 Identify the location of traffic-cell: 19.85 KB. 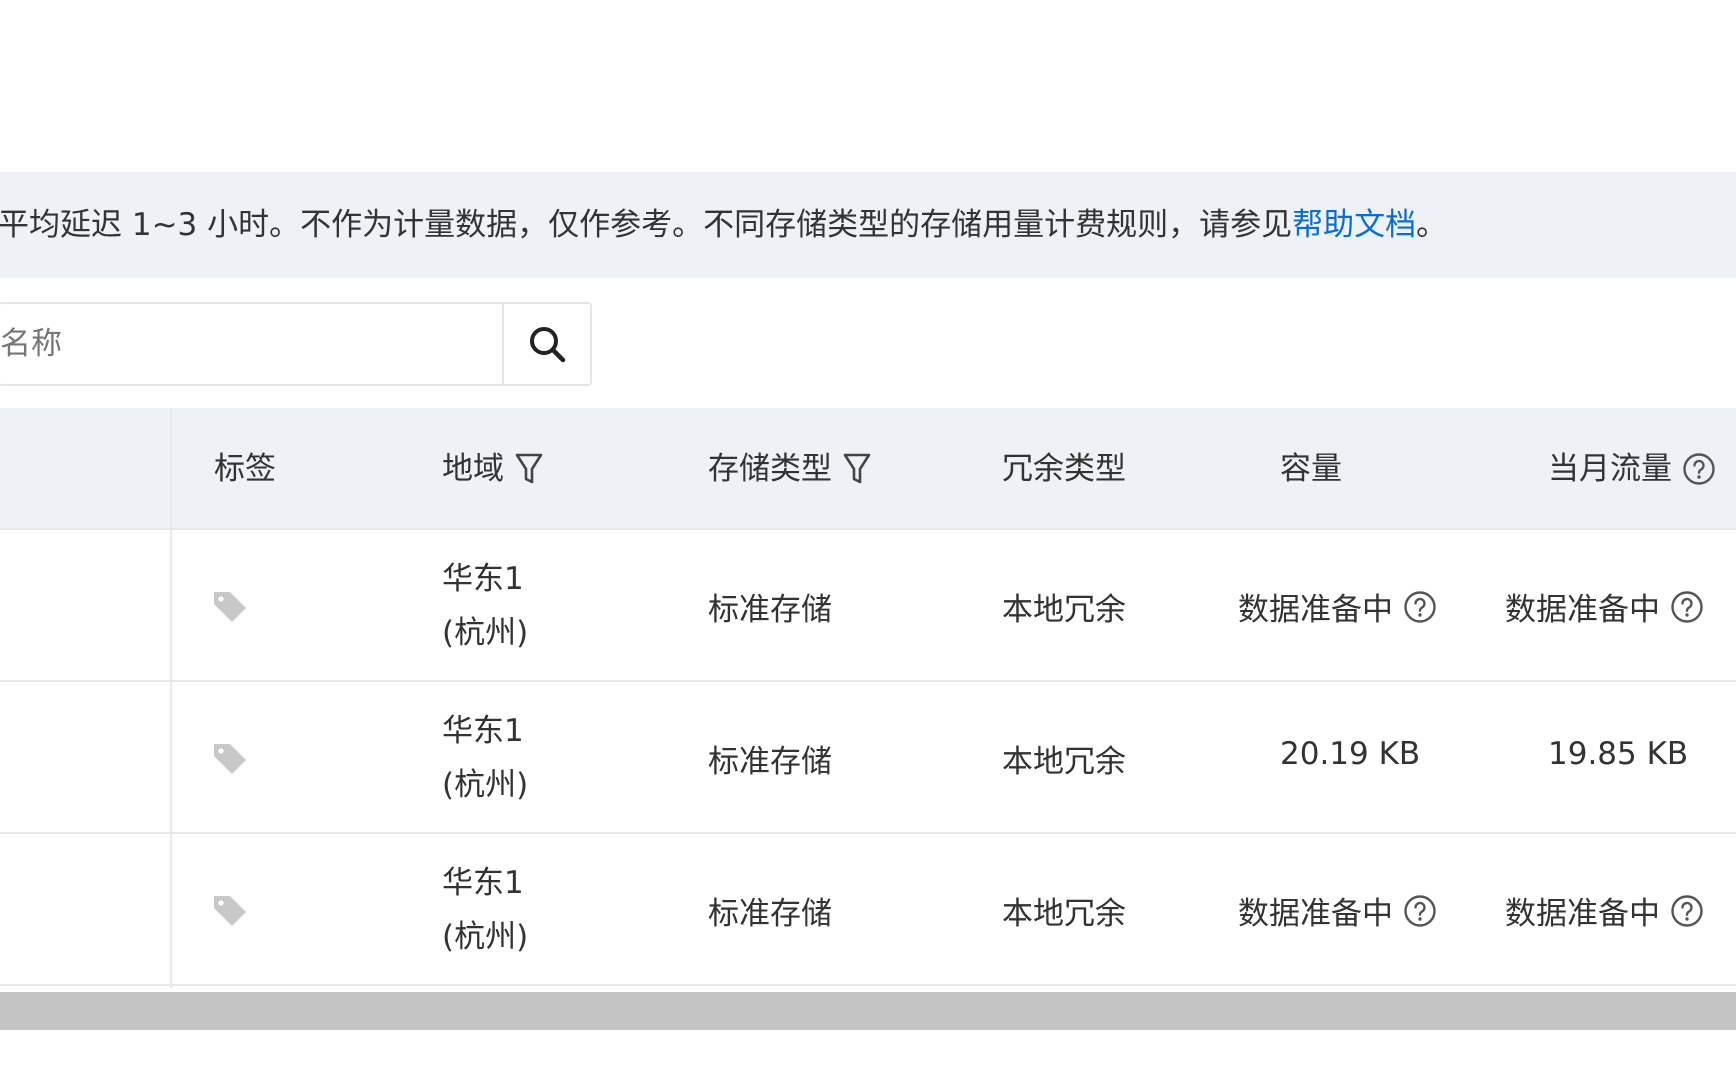
(1618, 754).